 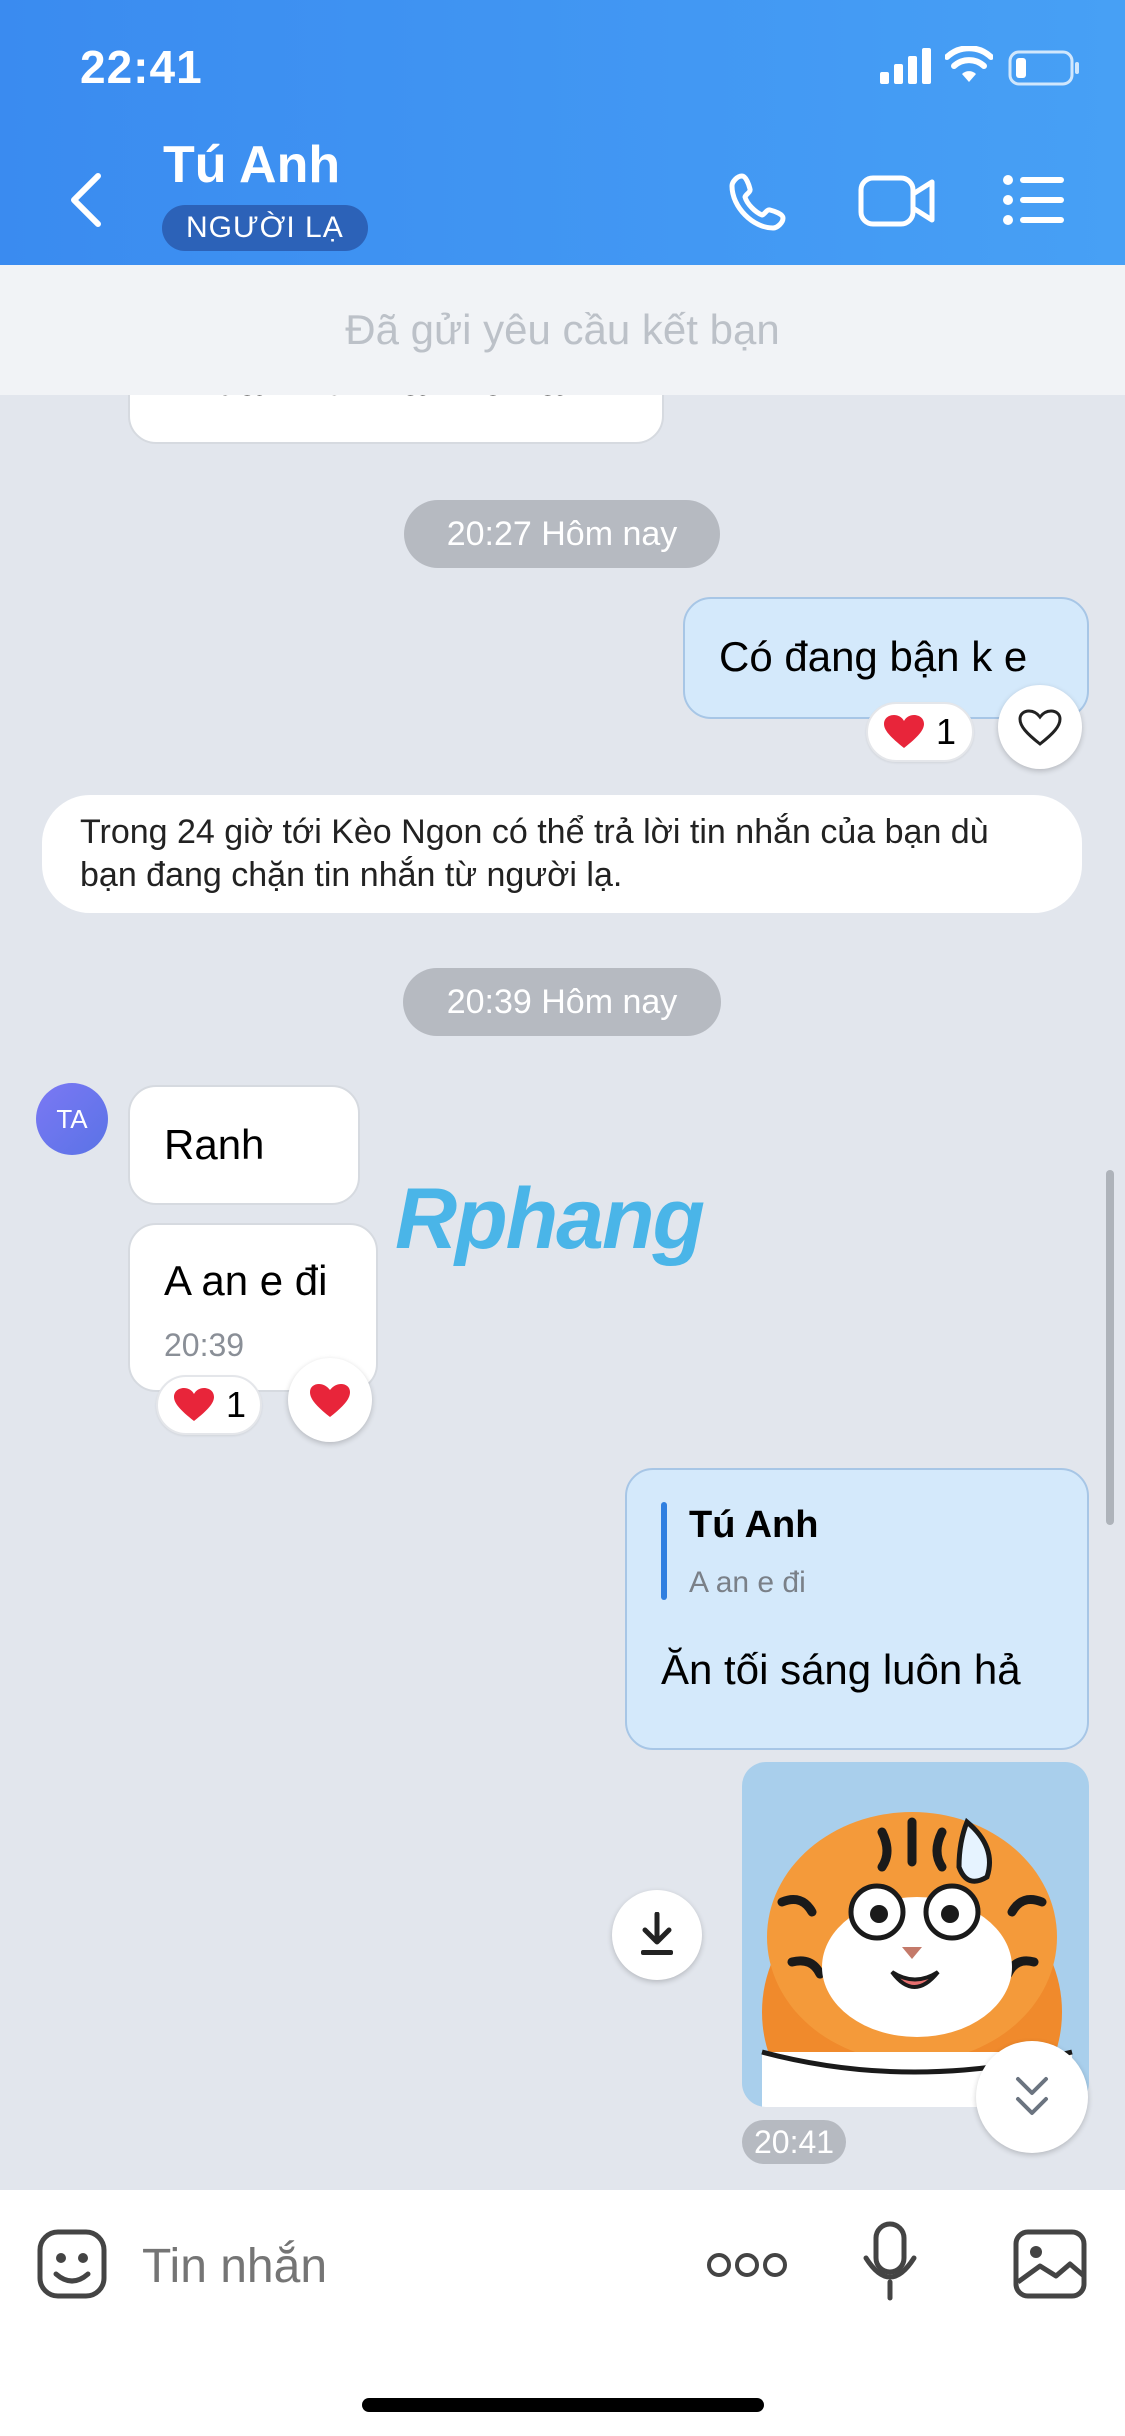 I want to click on stranger-badge: NGƯỜI LẠ, so click(x=265, y=228).